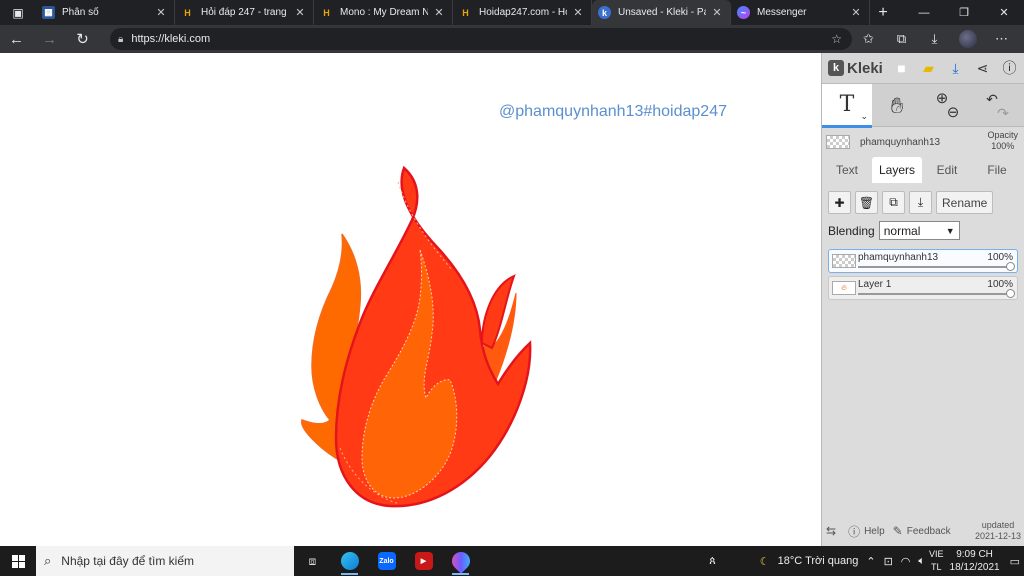 The image size is (1024, 576). Describe the element at coordinates (836, 68) in the screenshot. I see `kleki-logo-icon: k` at that location.